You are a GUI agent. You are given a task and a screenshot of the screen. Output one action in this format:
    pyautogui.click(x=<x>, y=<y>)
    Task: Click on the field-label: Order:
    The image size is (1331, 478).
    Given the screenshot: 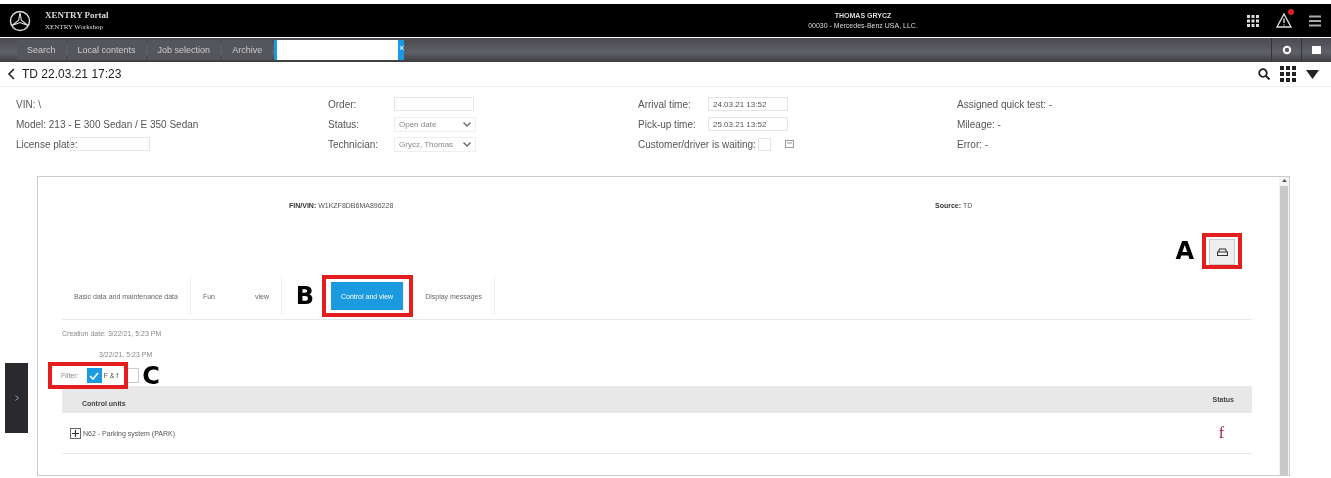 What is the action you would take?
    pyautogui.click(x=343, y=104)
    